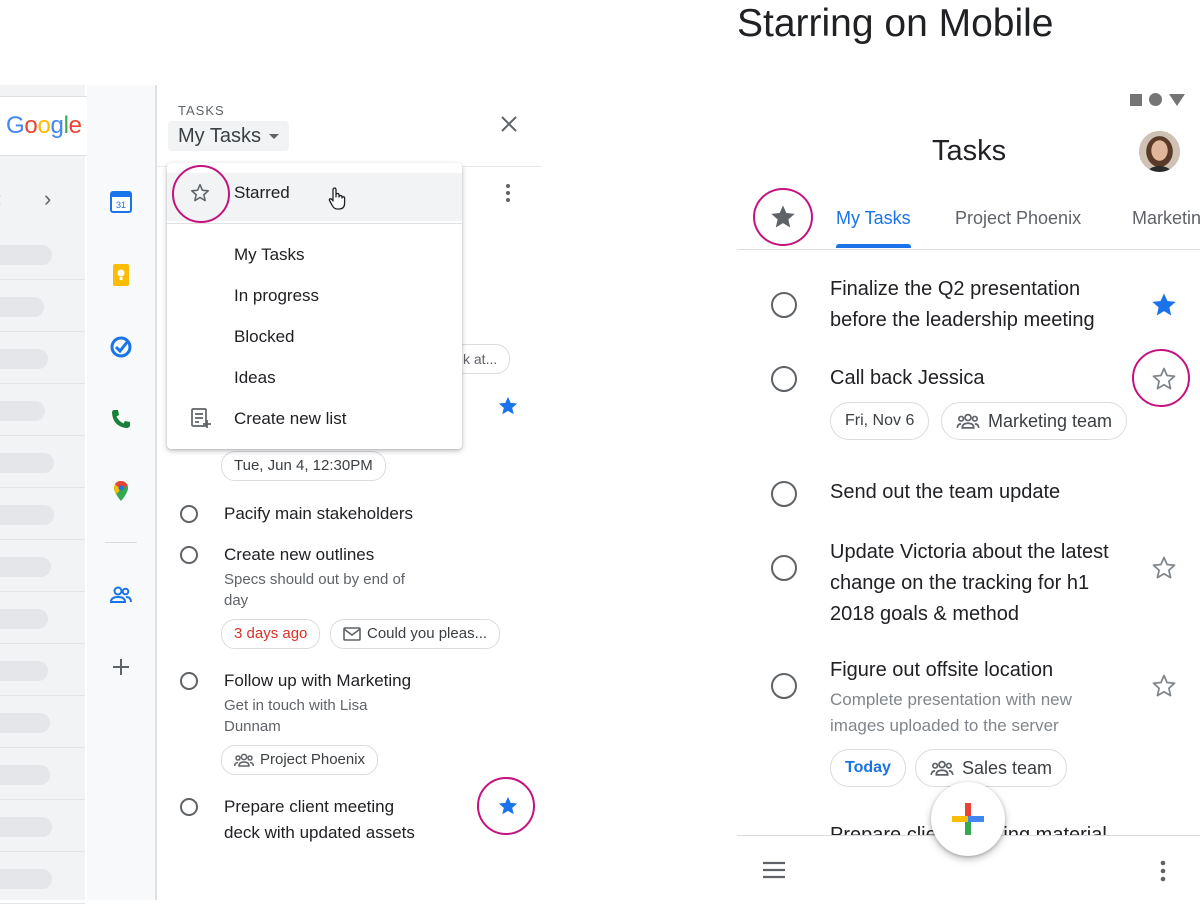 This screenshot has height=904, width=1200. What do you see at coordinates (314, 223) in the screenshot?
I see `dropdown-divider` at bounding box center [314, 223].